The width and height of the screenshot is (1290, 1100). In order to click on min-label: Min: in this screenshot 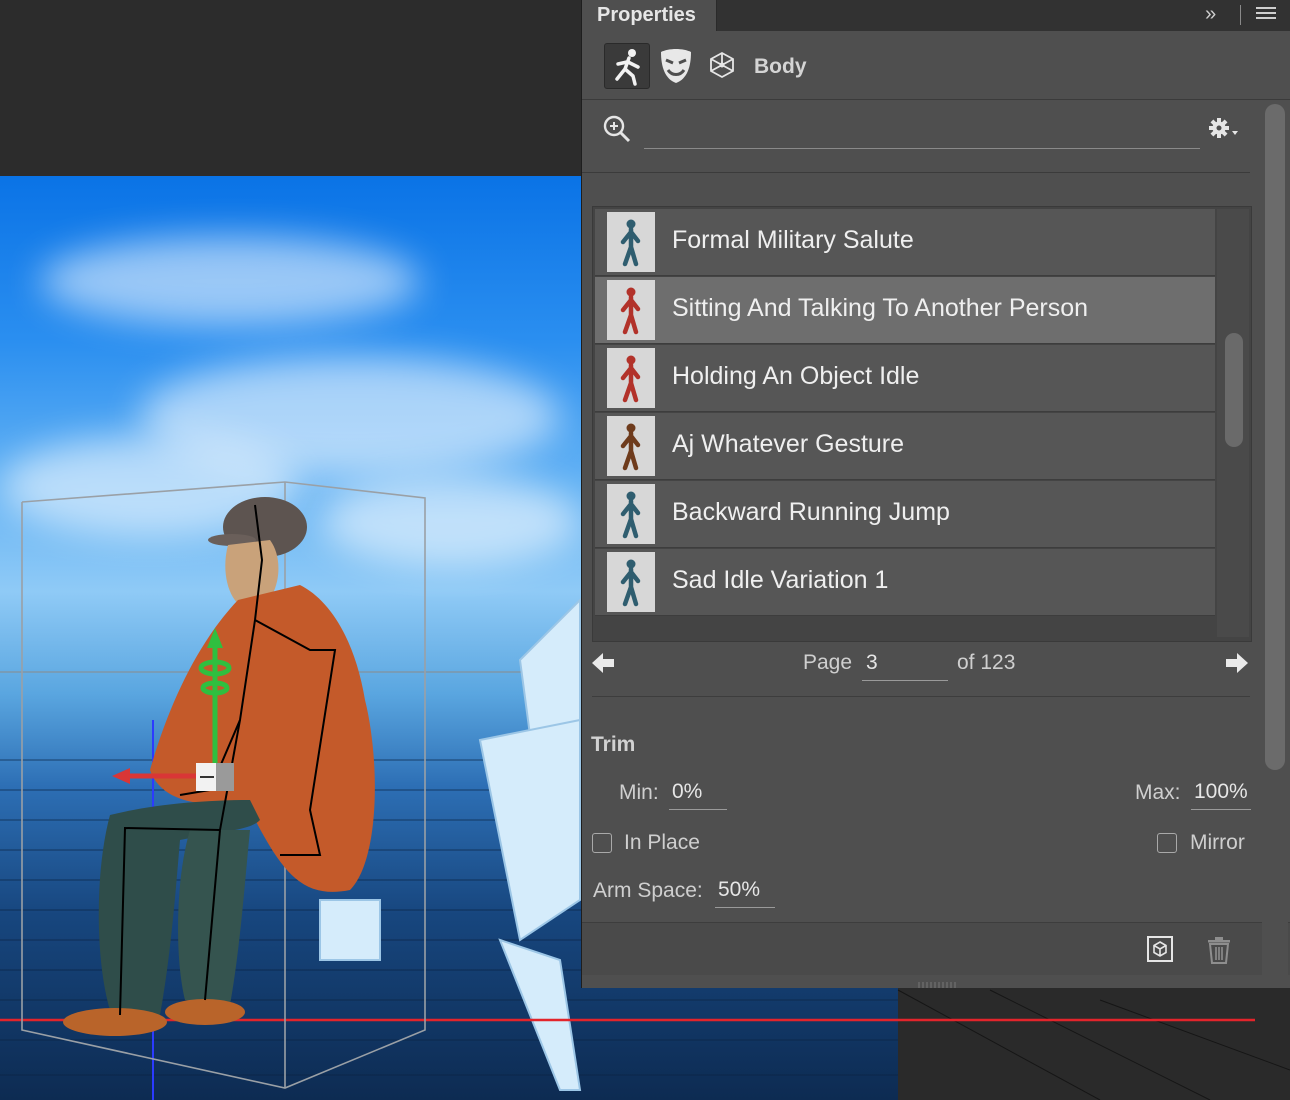, I will do `click(639, 792)`.